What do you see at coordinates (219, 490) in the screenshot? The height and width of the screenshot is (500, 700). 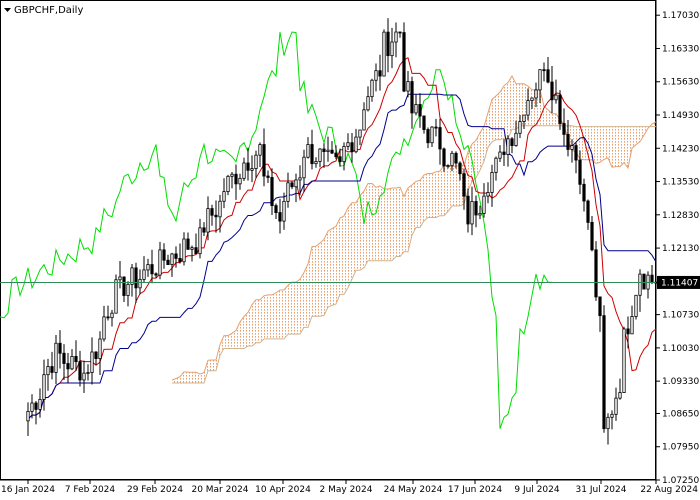 I see `x-tick-label: 20 Mar 2024` at bounding box center [219, 490].